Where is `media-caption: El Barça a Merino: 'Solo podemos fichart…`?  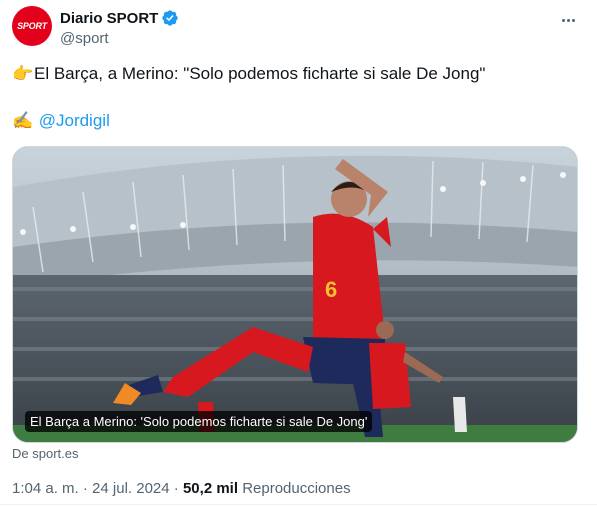 media-caption: El Barça a Merino: 'Solo podemos fichart… is located at coordinates (199, 421).